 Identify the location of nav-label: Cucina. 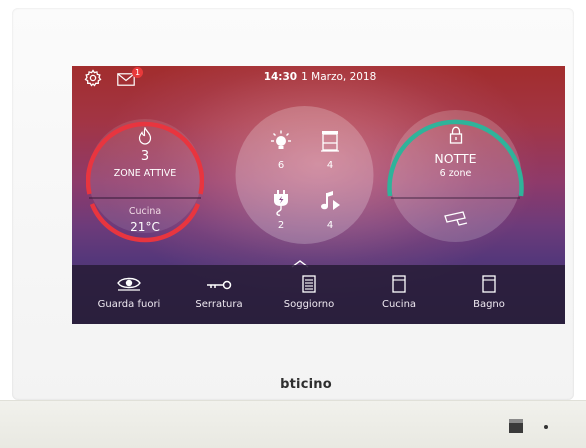
(399, 304).